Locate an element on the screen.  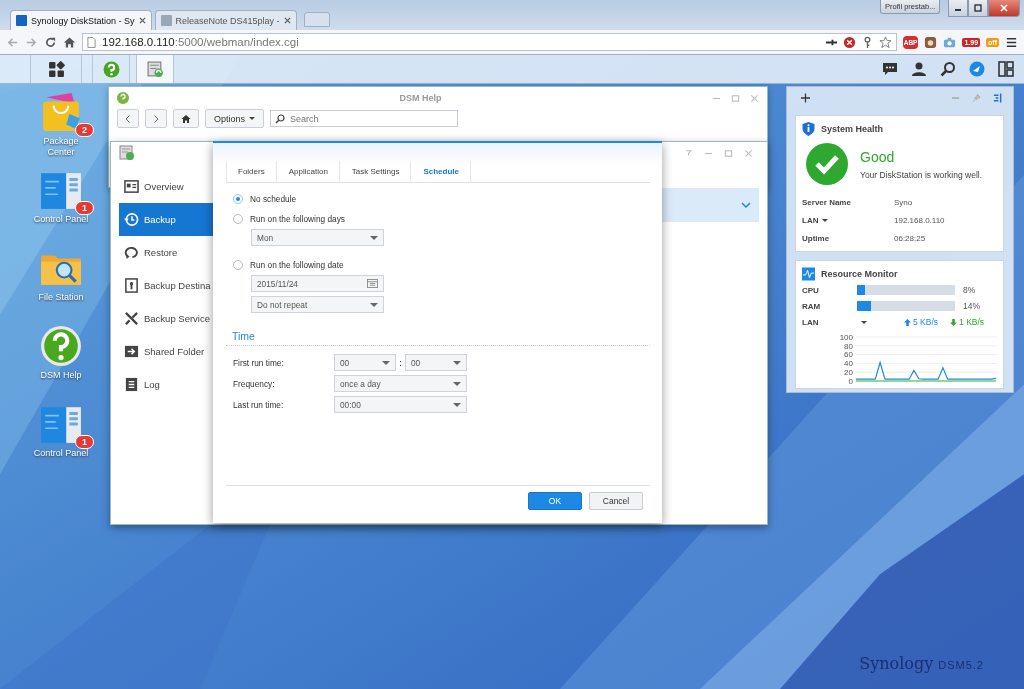
circular-arrow-icon is located at coordinates (131, 252).